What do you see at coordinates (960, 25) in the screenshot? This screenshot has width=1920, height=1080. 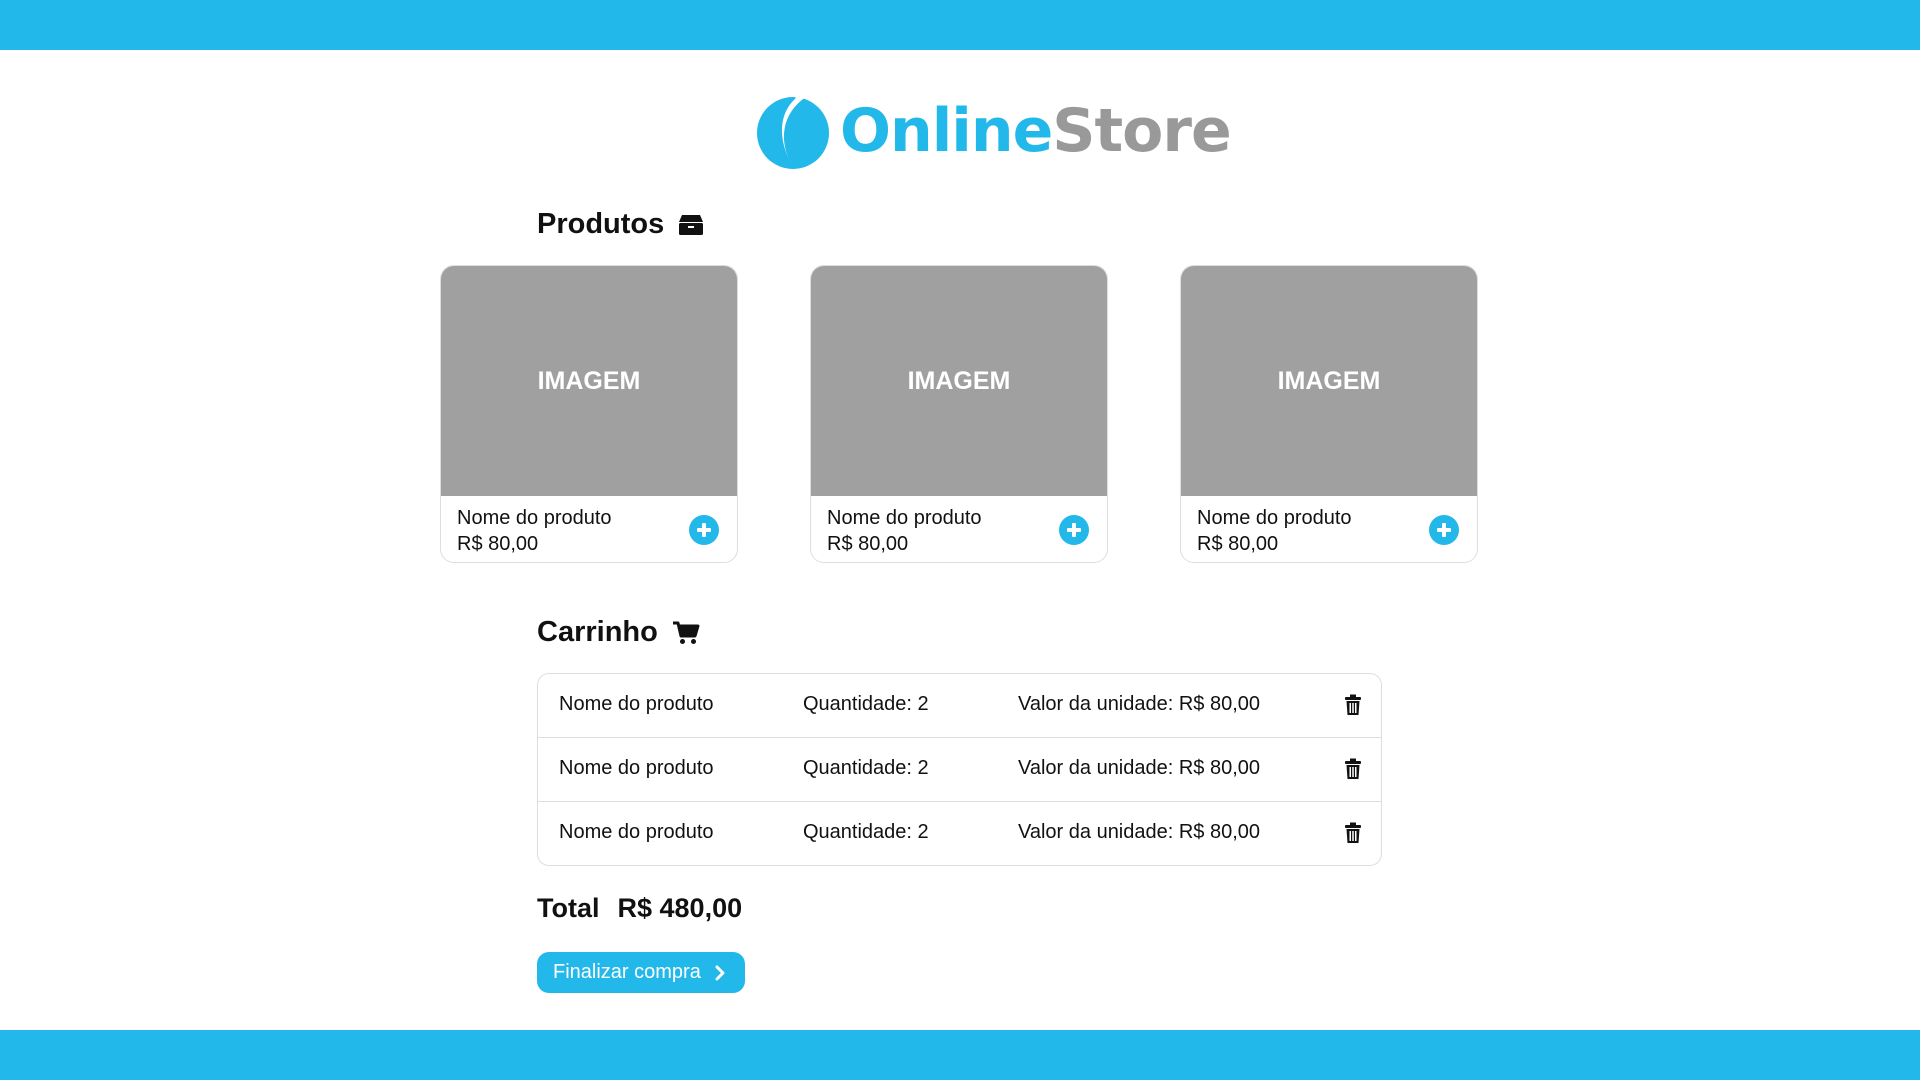 I see `top-bar` at bounding box center [960, 25].